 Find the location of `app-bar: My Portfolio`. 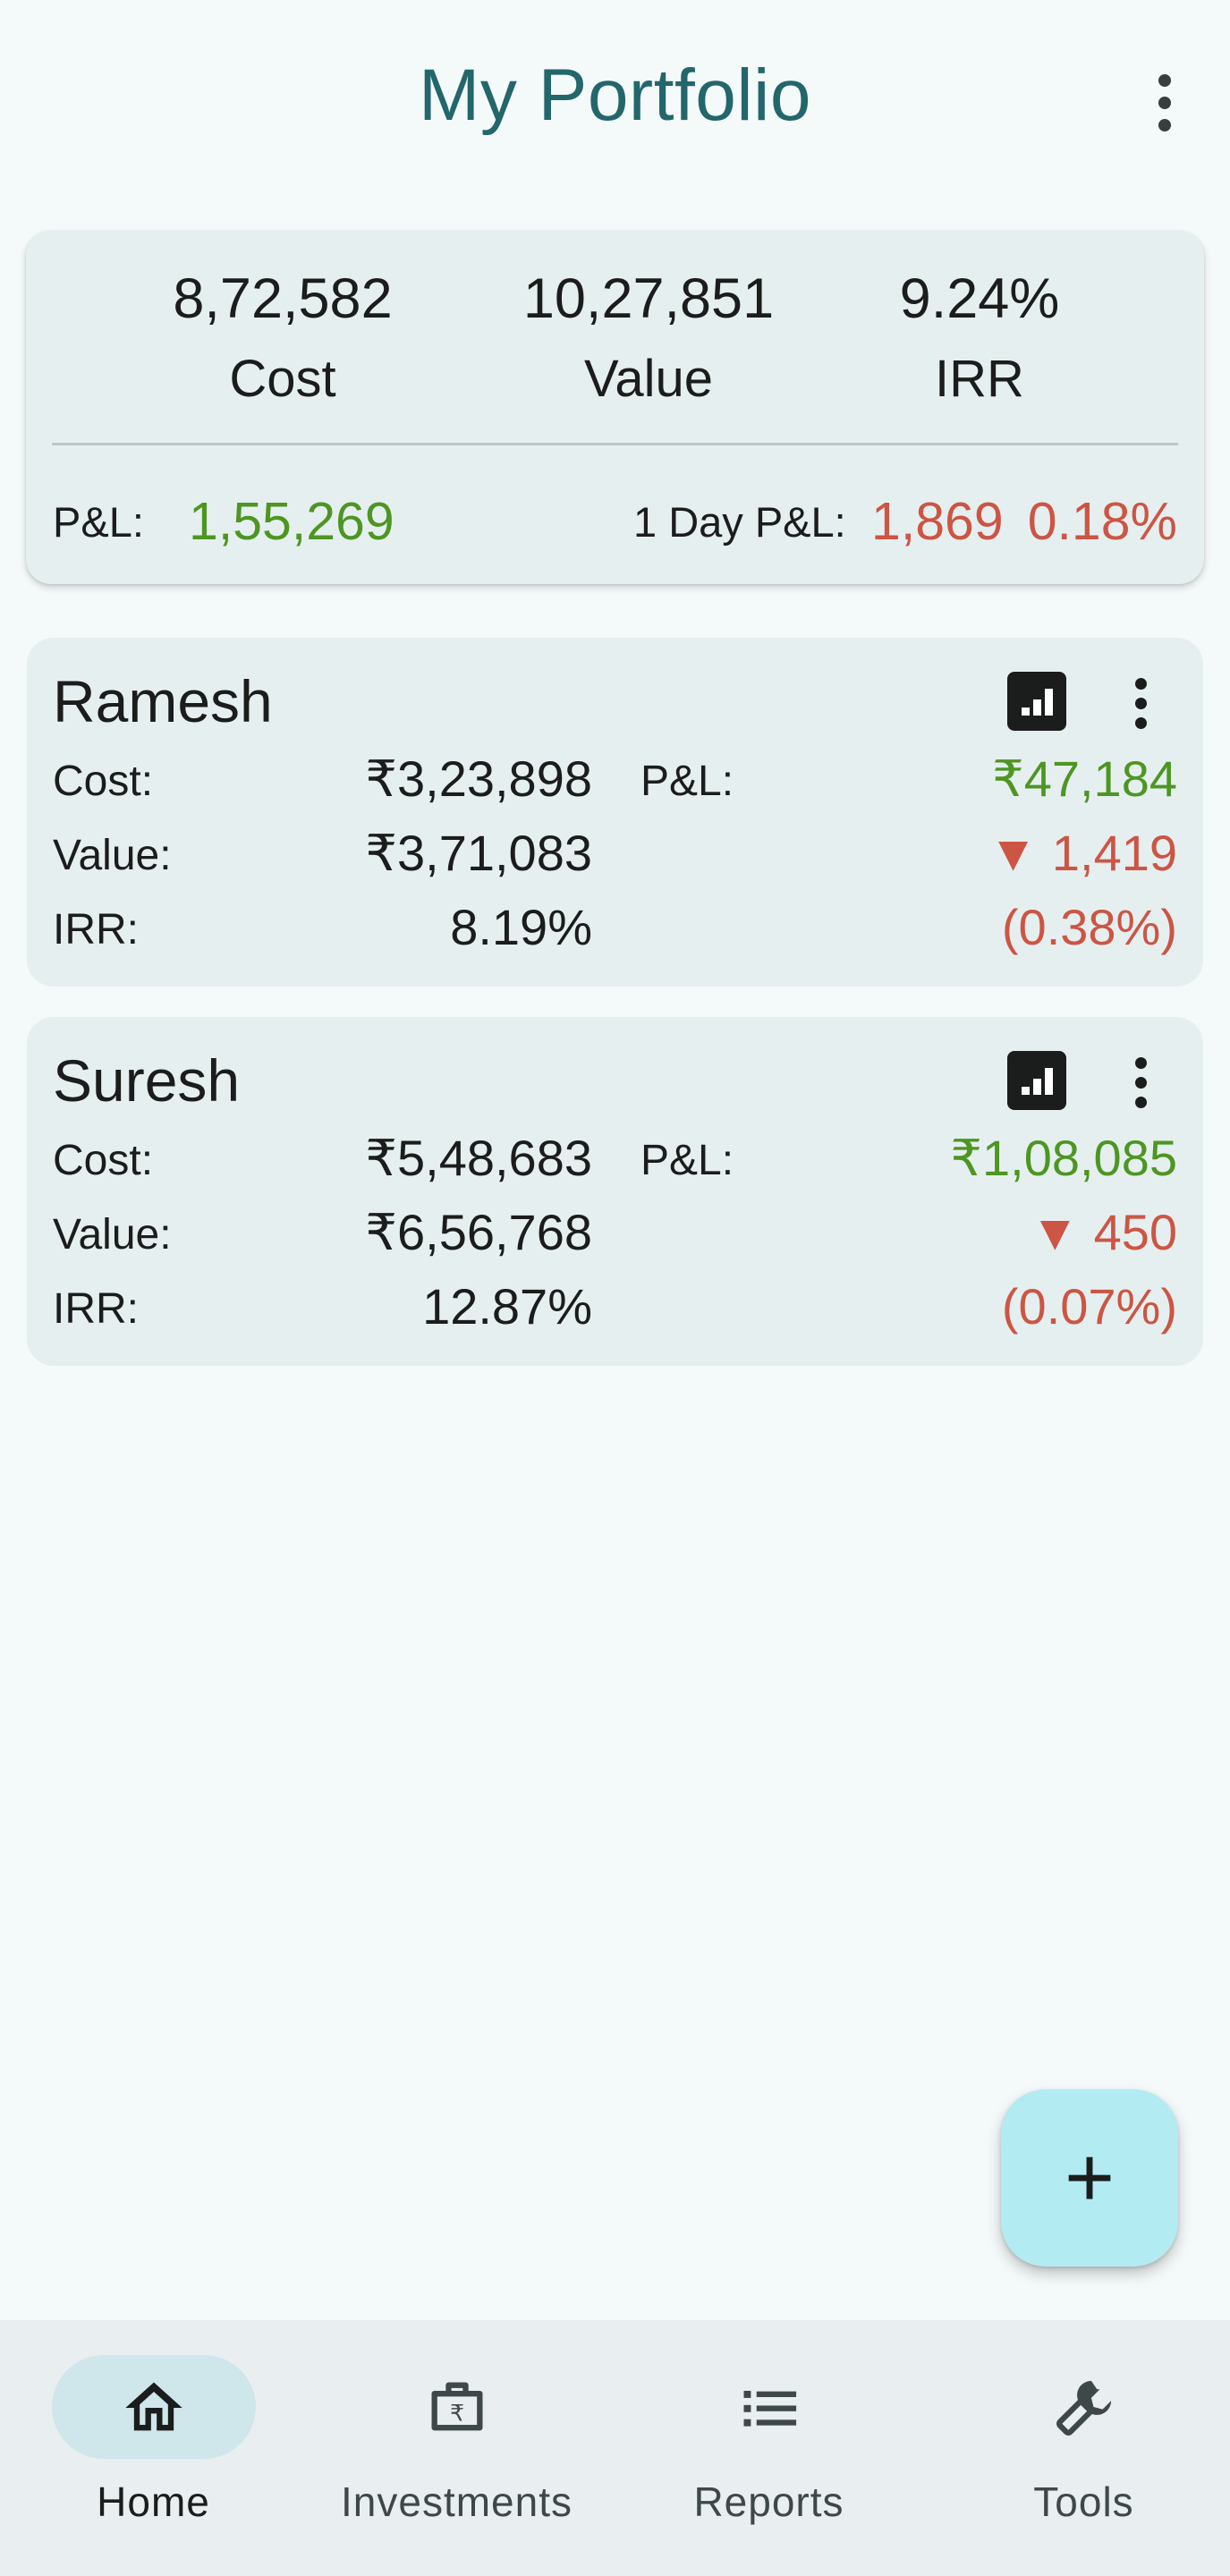

app-bar: My Portfolio is located at coordinates (615, 103).